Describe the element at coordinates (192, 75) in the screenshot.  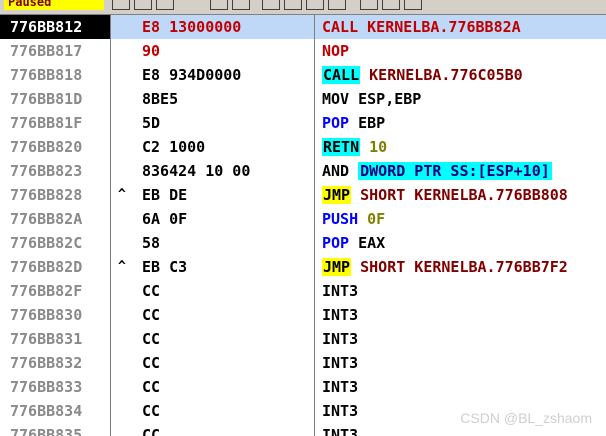
I see `hex-dump-cell: E8 934D0000` at that location.